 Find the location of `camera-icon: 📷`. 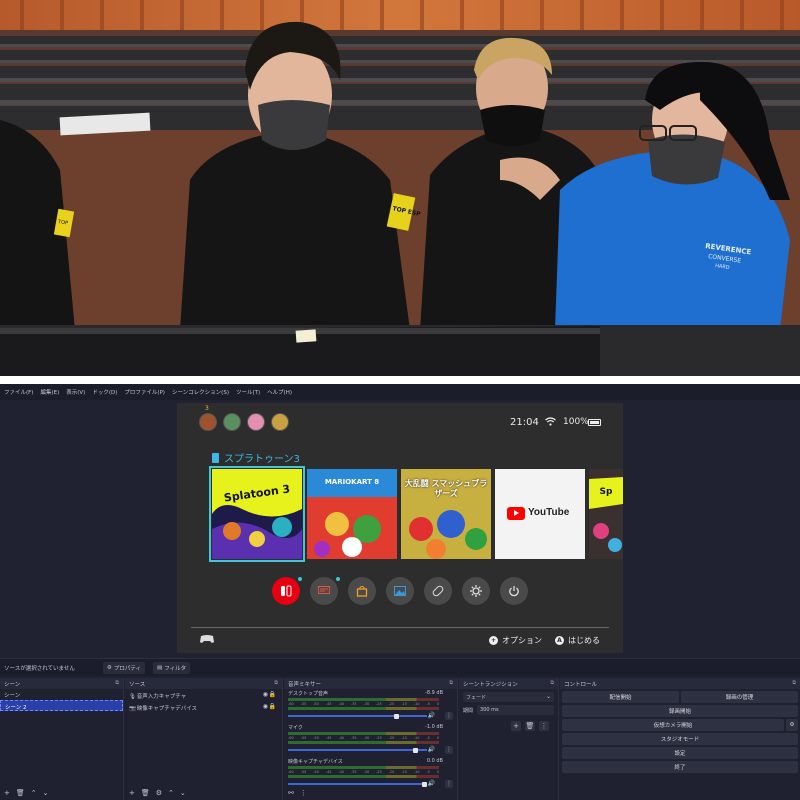

camera-icon: 📷 is located at coordinates (132, 709).